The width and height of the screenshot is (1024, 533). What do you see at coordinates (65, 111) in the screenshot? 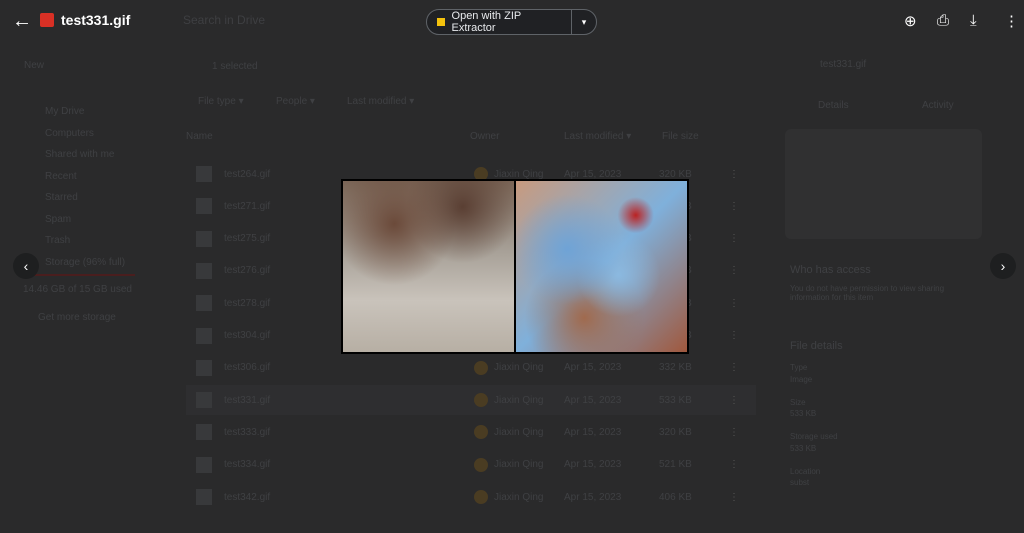
I see `sidebar-item: My Drive` at bounding box center [65, 111].